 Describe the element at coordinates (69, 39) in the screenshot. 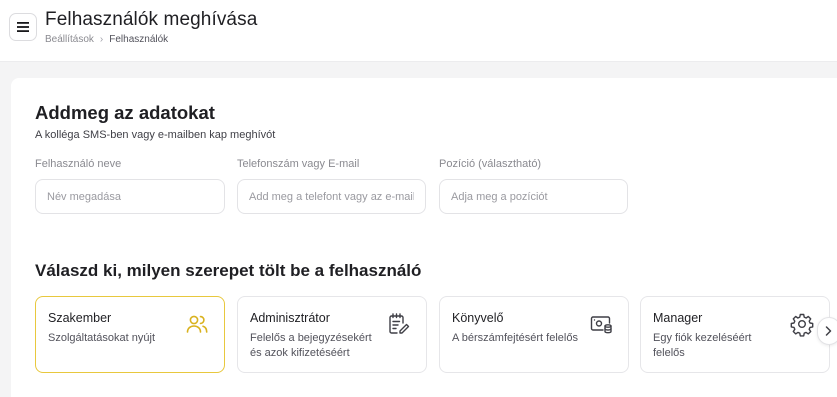

I see `breadcrumb-item-settings: Beállítások` at that location.